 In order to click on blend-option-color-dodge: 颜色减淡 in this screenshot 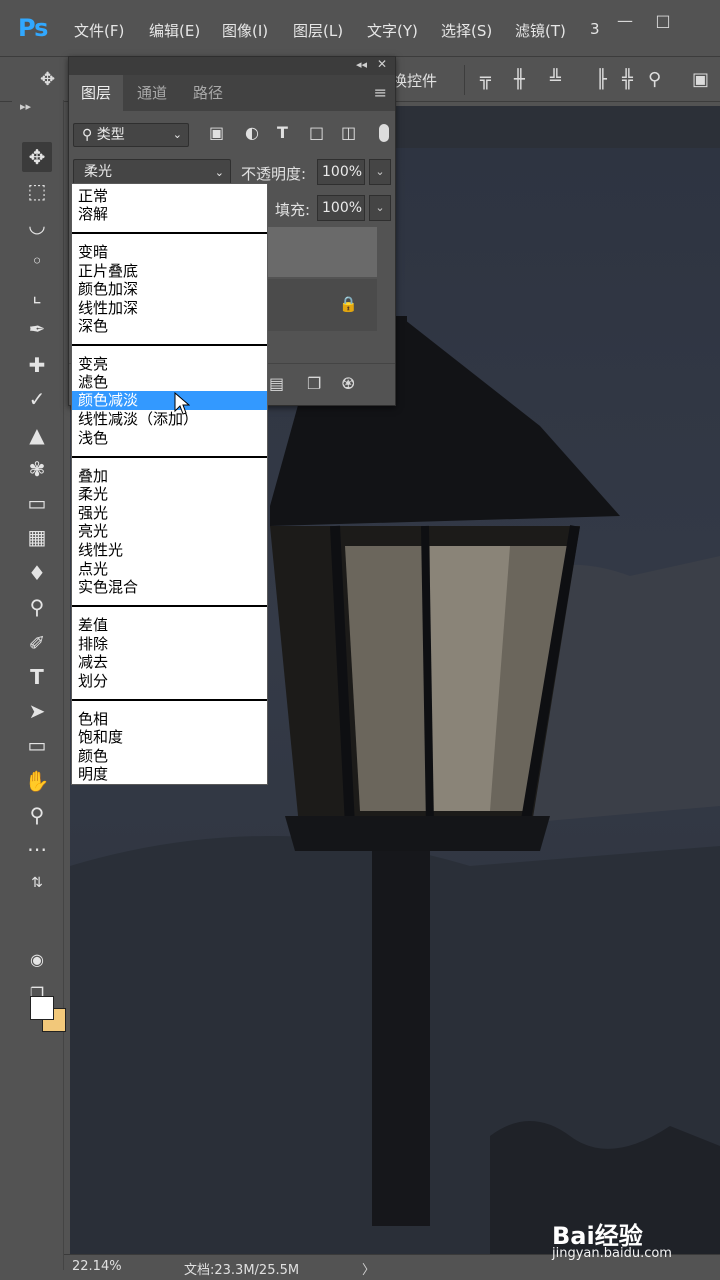, I will do `click(169, 400)`.